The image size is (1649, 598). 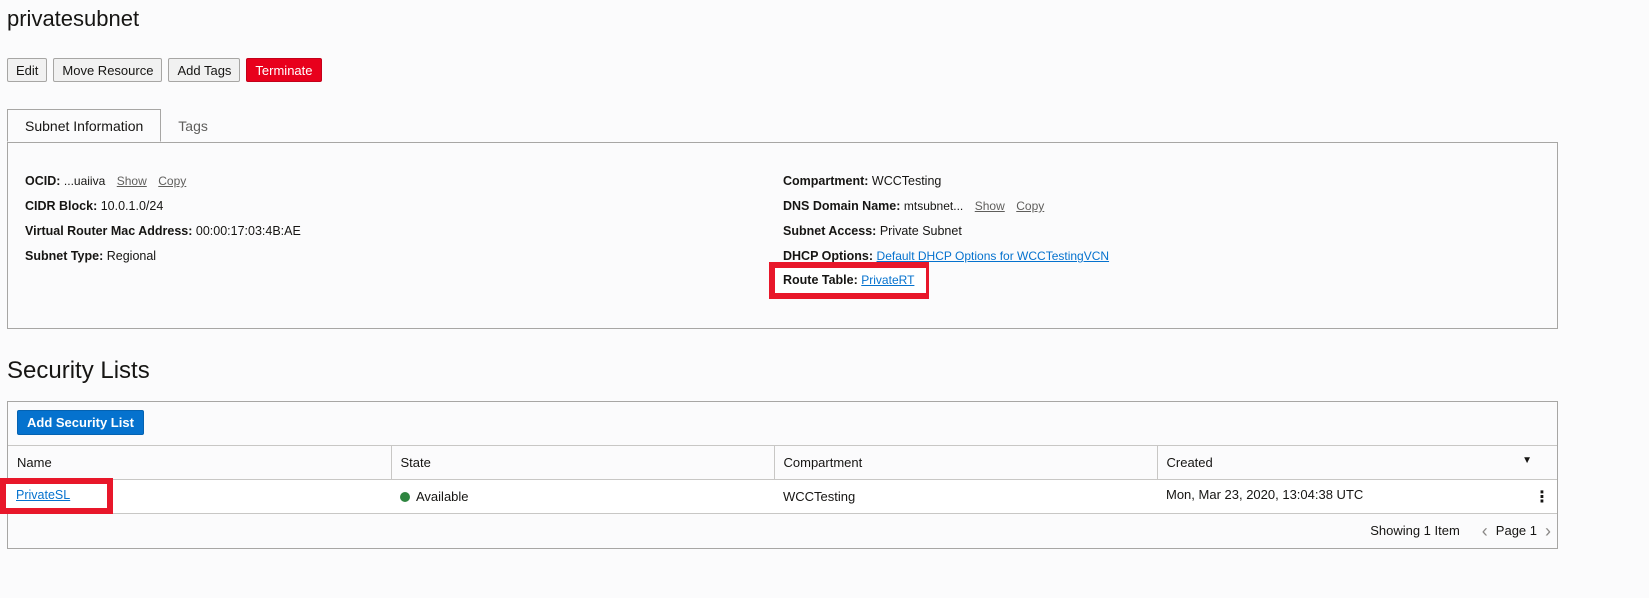 I want to click on security-lists-title: Security Lists, so click(x=78, y=370).